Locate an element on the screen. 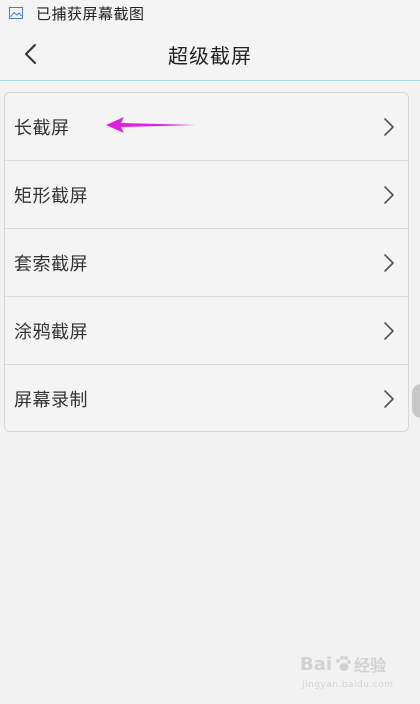  watermark-brand: Bai is located at coordinates (316, 664).